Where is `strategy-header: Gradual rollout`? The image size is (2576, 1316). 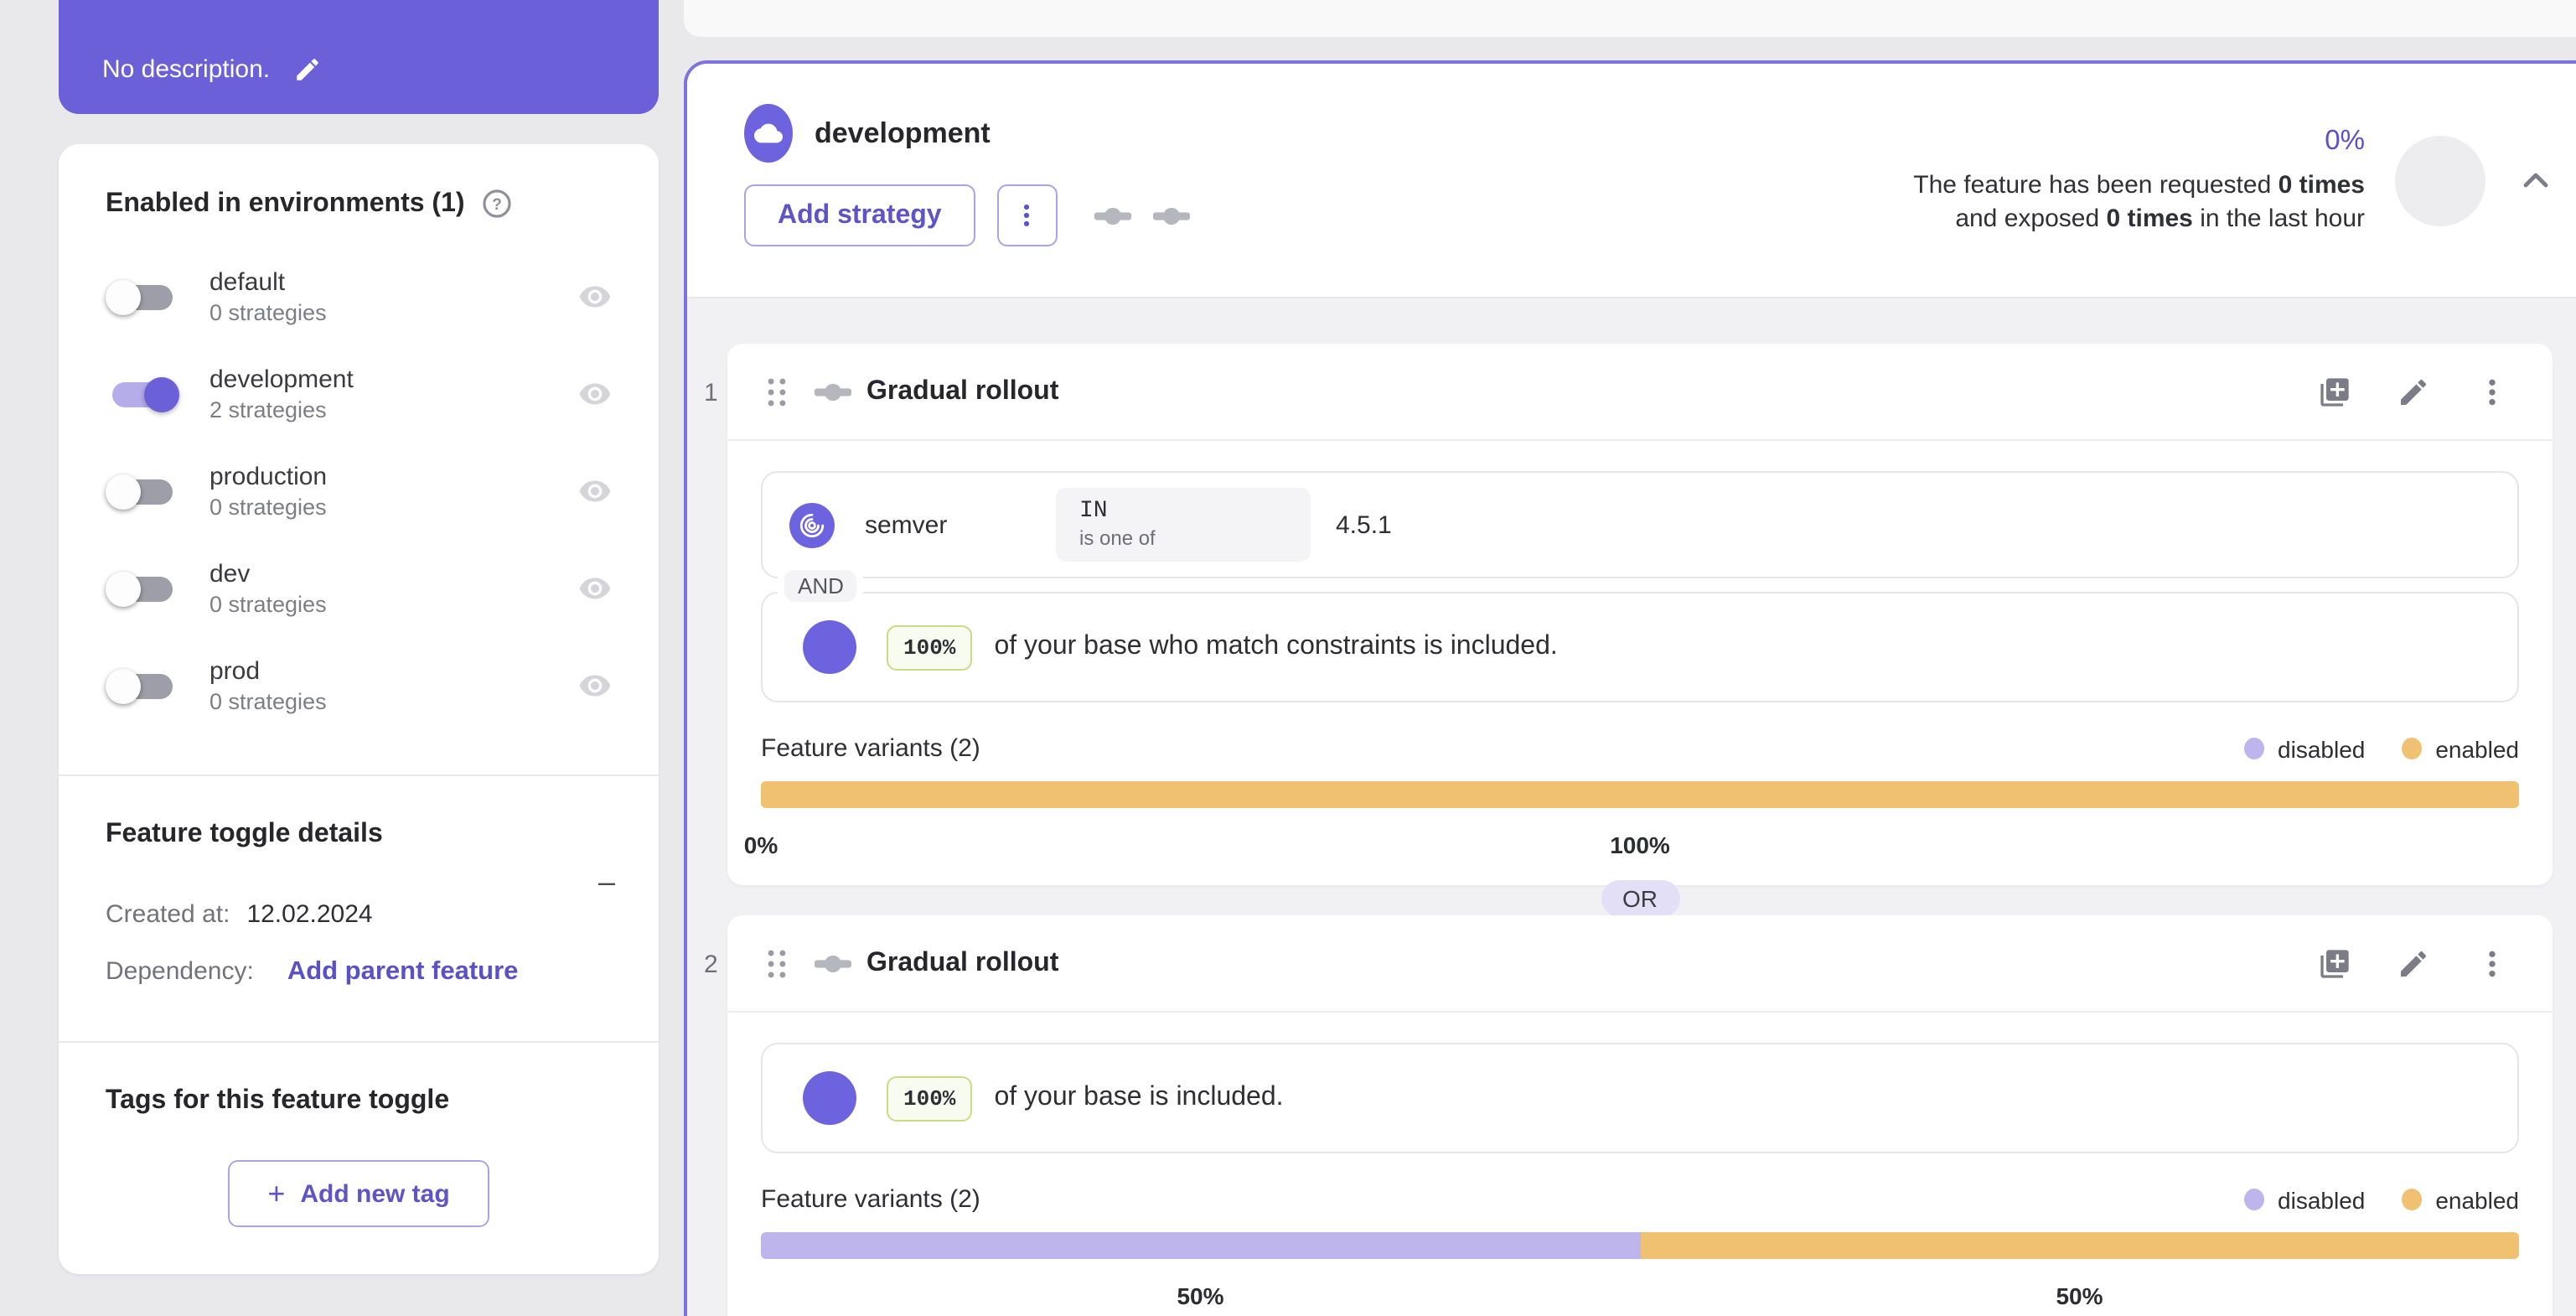
strategy-header: Gradual rollout is located at coordinates (1640, 964).